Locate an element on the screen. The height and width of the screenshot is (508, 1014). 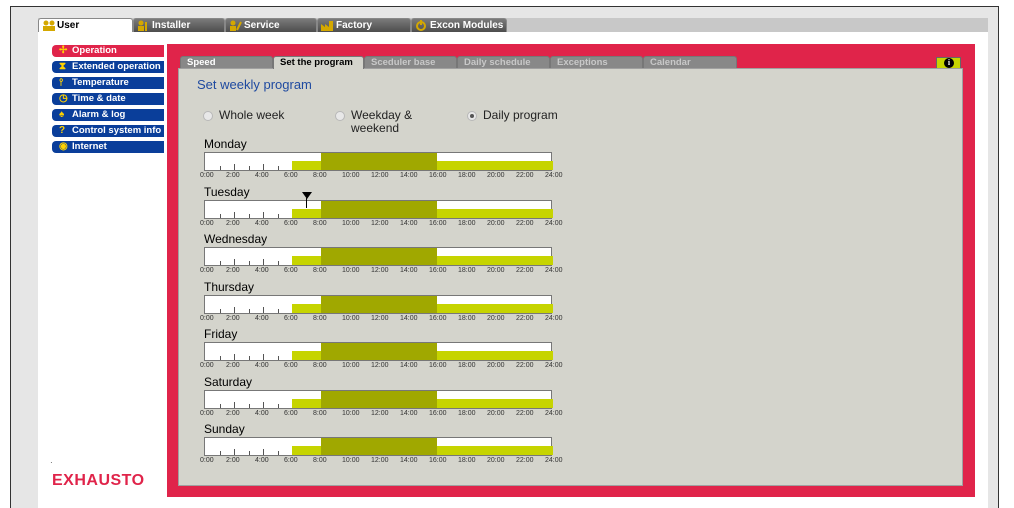
sidebar-item-time-date: ◷ Time & date is located at coordinates (108, 99).